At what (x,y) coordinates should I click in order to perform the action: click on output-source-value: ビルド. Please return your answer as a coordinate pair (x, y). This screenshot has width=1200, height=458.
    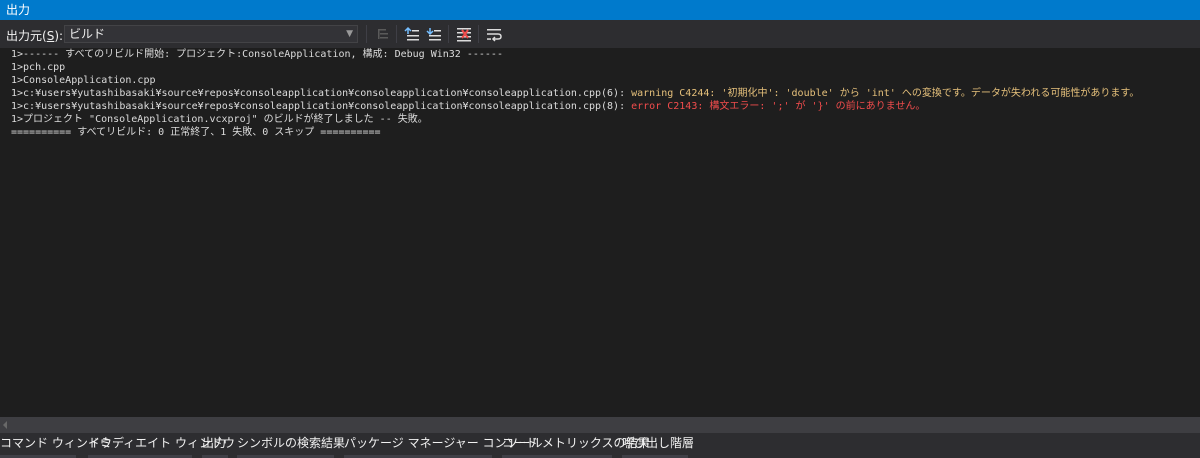
    Looking at the image, I should click on (87, 34).